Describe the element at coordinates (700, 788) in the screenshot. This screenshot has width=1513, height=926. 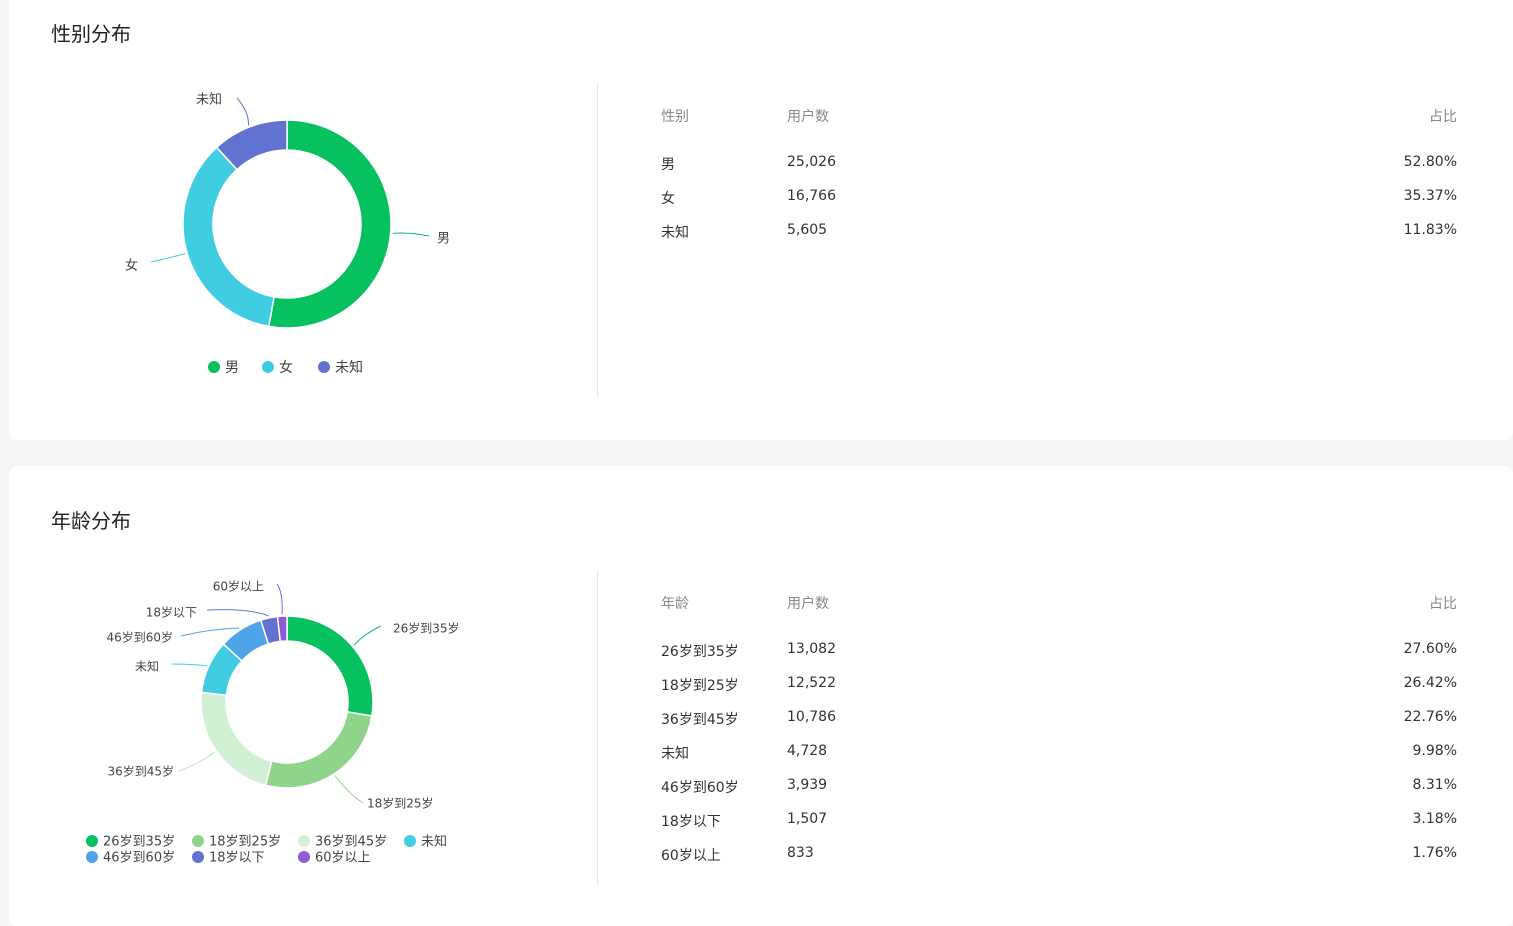
I see `row-label: 46岁到60岁` at that location.